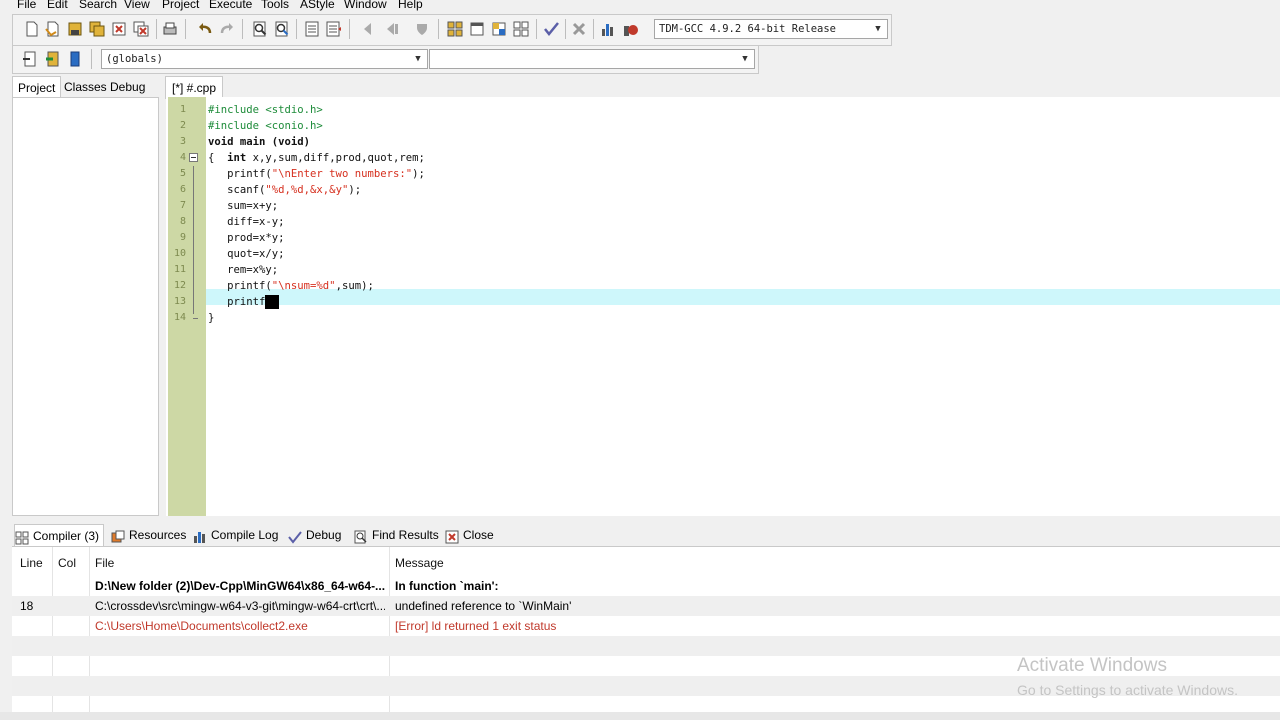  What do you see at coordinates (57, 5) in the screenshot?
I see `menu-edit: Edit` at bounding box center [57, 5].